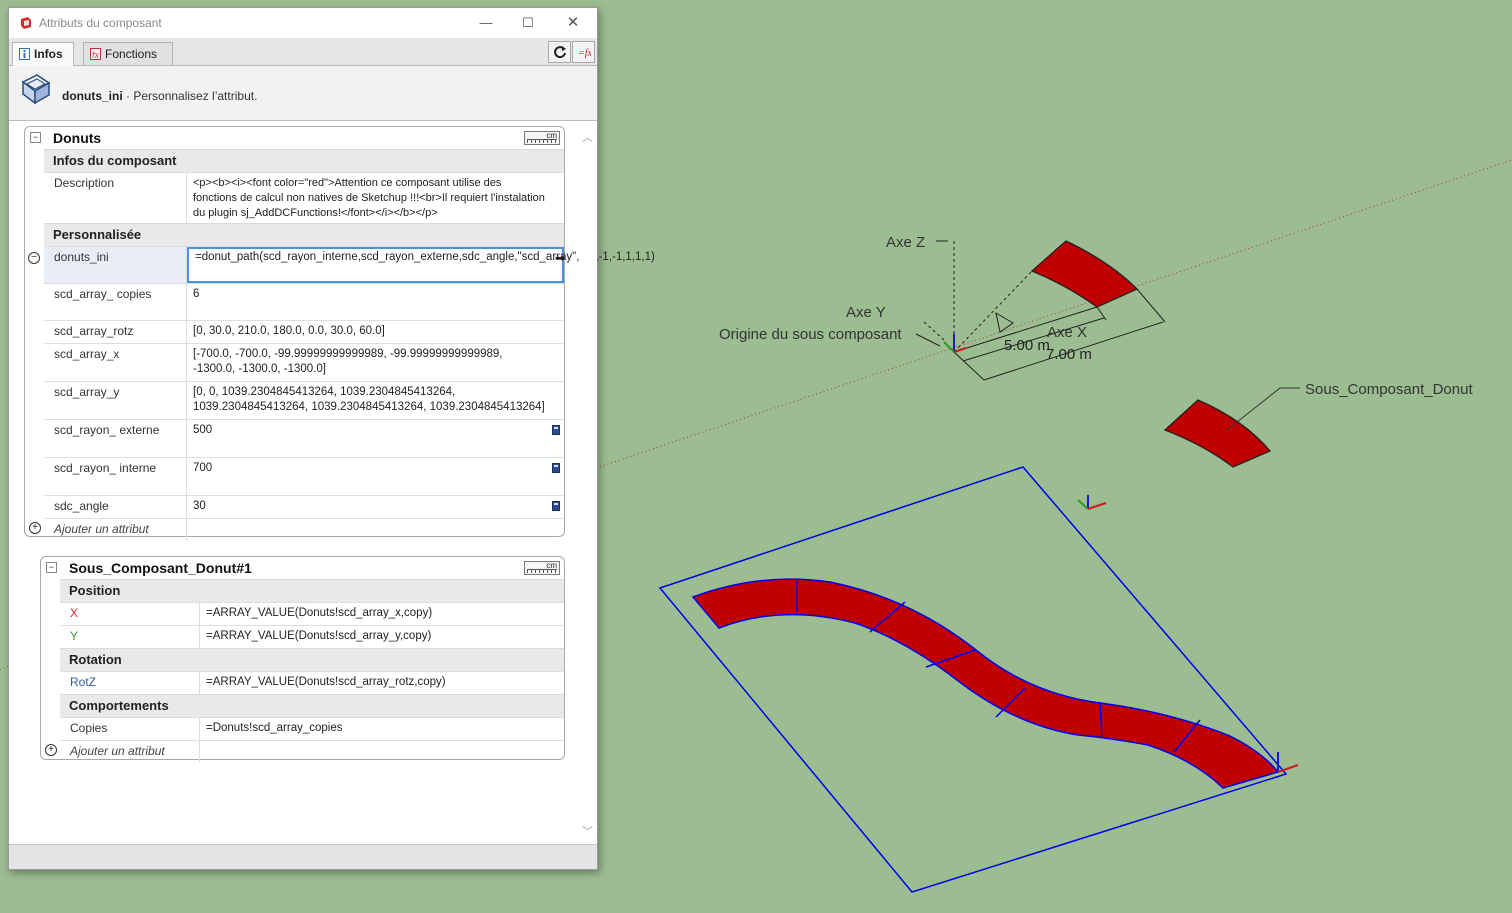  Describe the element at coordinates (312, 659) in the screenshot. I see `section-rotation: Rotation` at that location.